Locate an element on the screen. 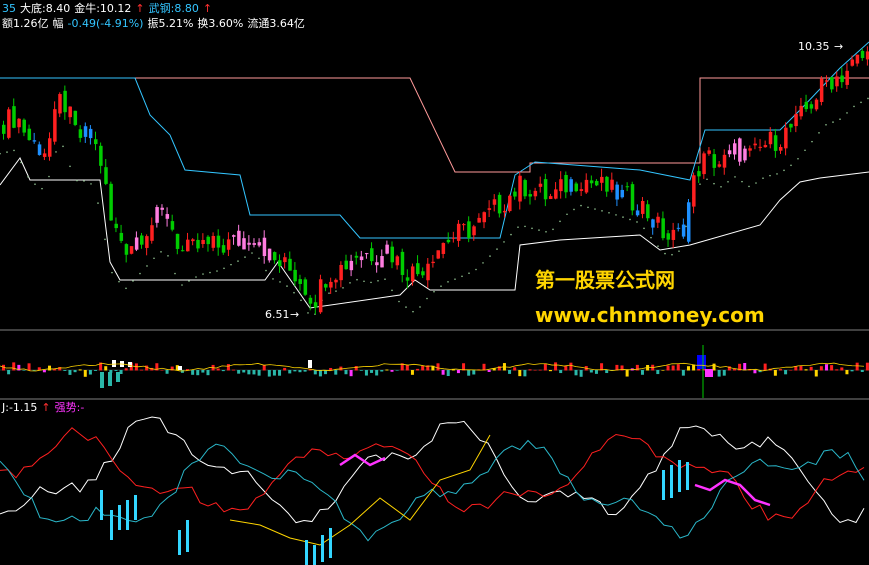  low-arrow: → is located at coordinates (294, 314).